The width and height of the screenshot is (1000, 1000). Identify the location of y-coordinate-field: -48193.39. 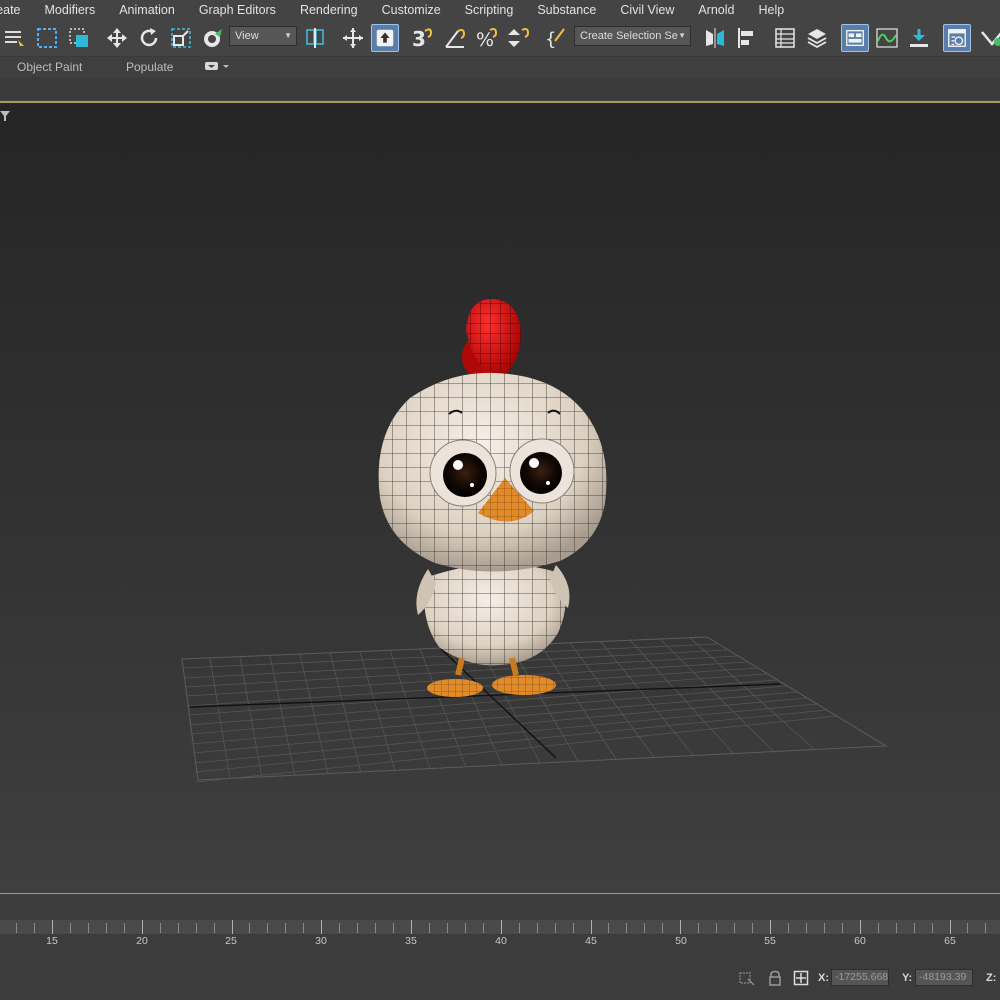
(944, 977).